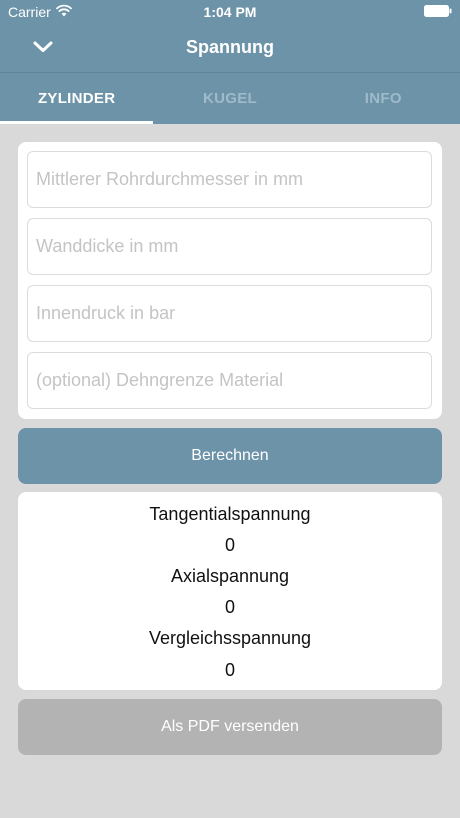 The height and width of the screenshot is (818, 460). Describe the element at coordinates (229, 670) in the screenshot. I see `equivalent-stress-value: 0` at that location.